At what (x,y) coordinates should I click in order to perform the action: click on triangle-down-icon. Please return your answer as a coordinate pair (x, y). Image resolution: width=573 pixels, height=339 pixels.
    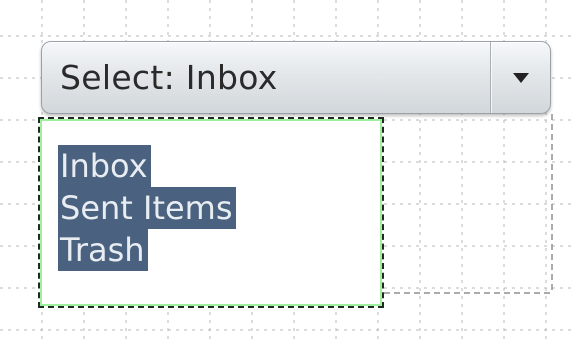
    Looking at the image, I should click on (520, 77).